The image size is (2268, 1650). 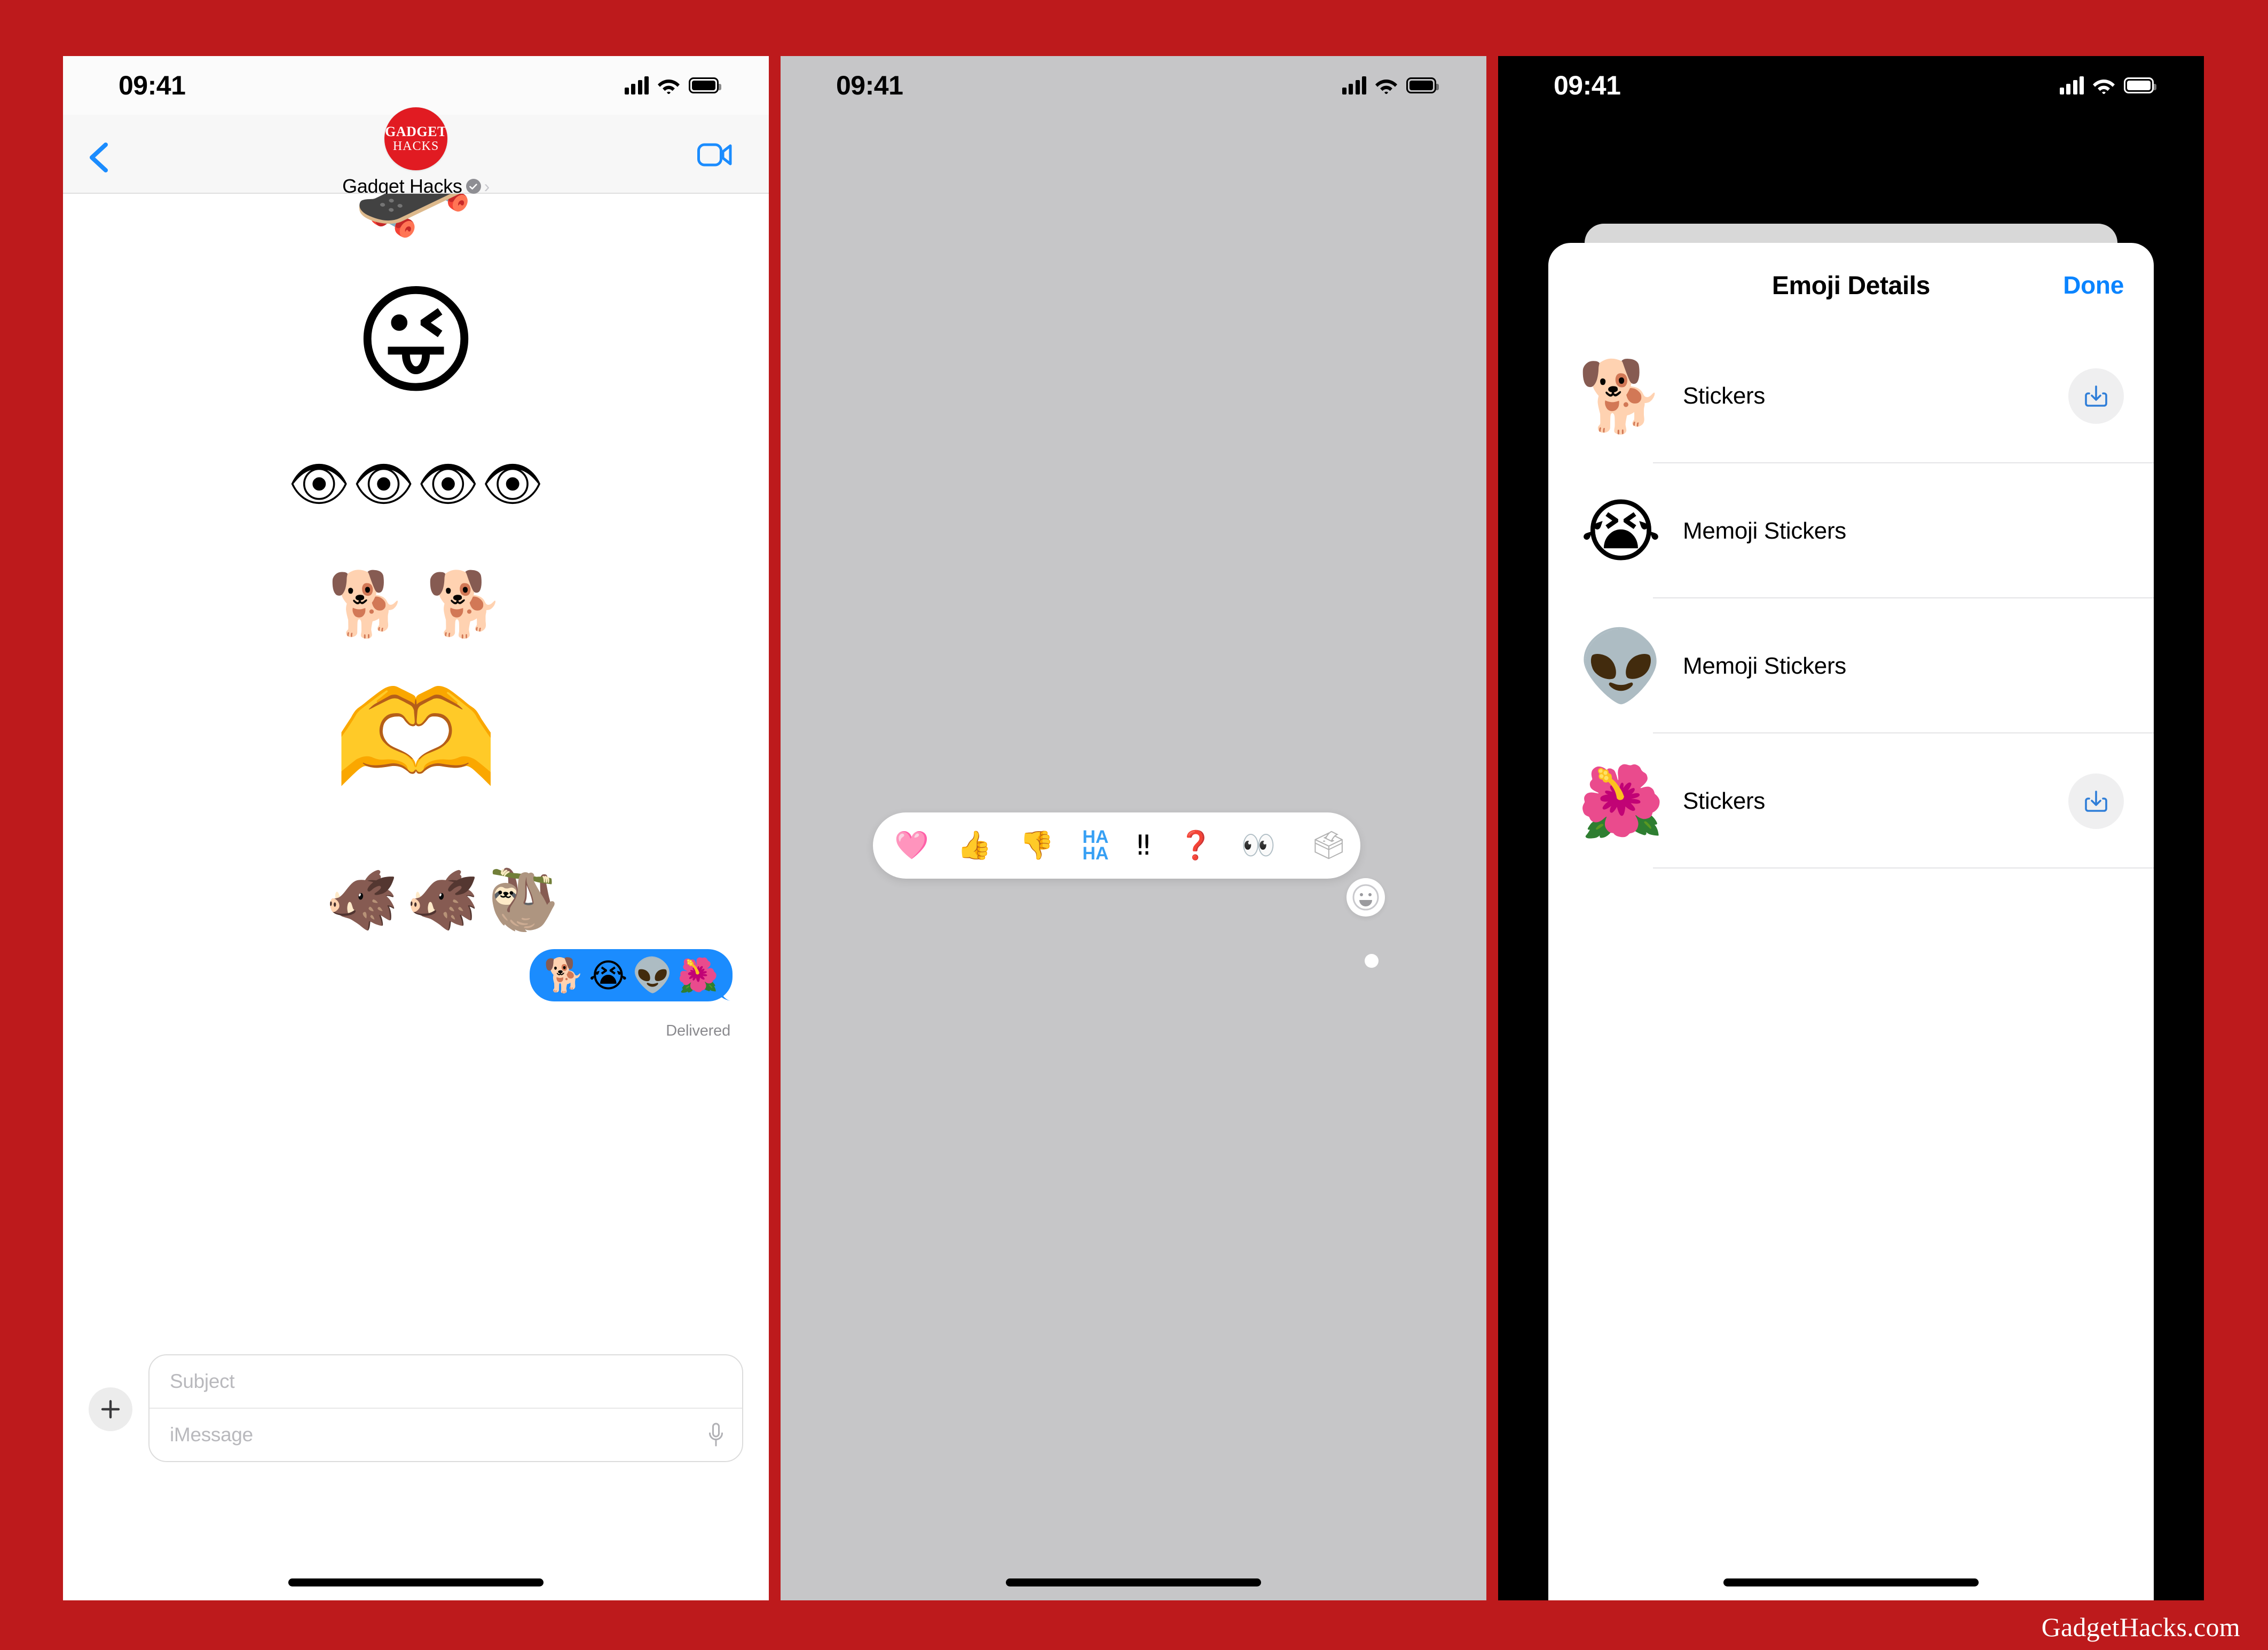 What do you see at coordinates (487, 186) in the screenshot?
I see `disclosure-chevron-icon: ›` at bounding box center [487, 186].